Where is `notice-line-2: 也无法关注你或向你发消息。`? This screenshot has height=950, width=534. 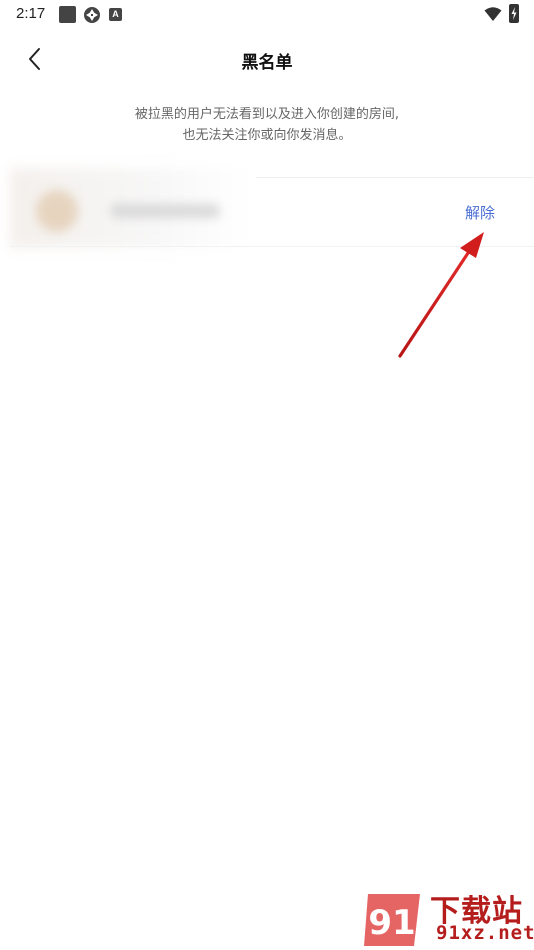
notice-line-2: 也无法关注你或向你发消息。 is located at coordinates (267, 135).